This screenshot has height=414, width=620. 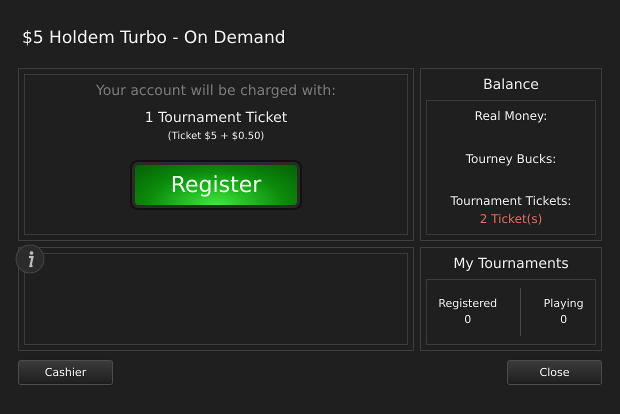 I want to click on charge-detail: (Ticket $5 + $0.50), so click(x=216, y=137).